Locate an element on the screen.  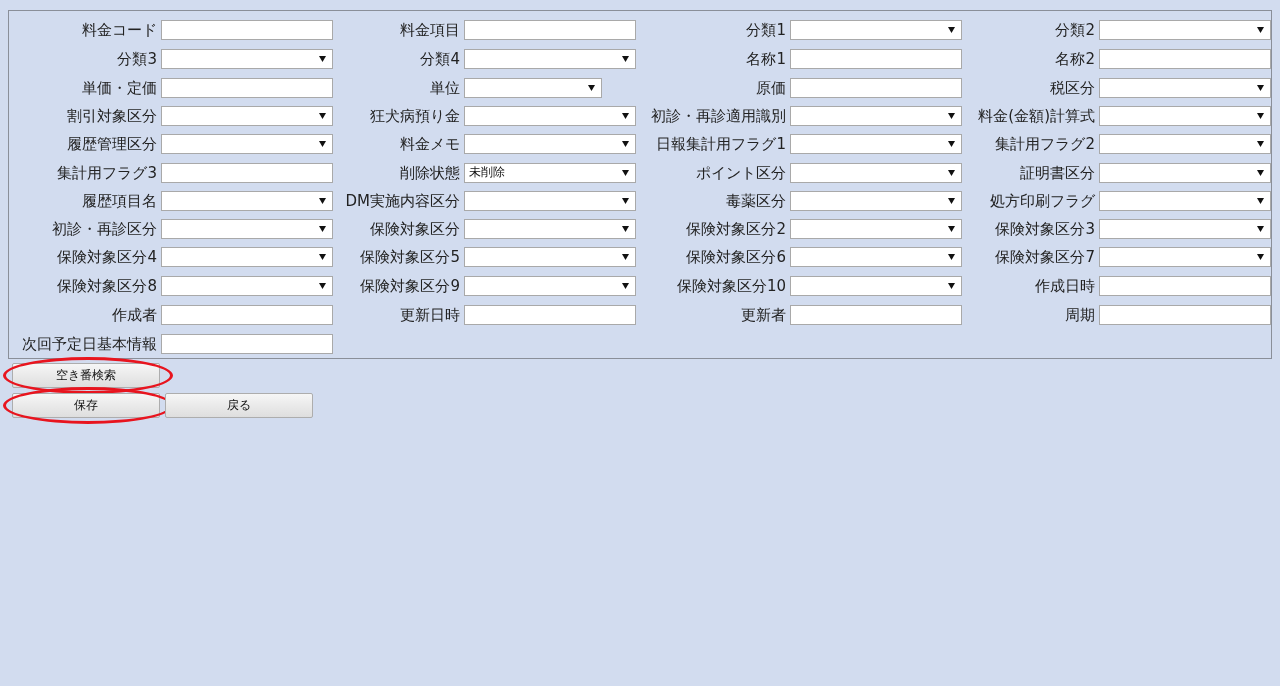
field-label: 保険対象区分9 is located at coordinates (409, 285).